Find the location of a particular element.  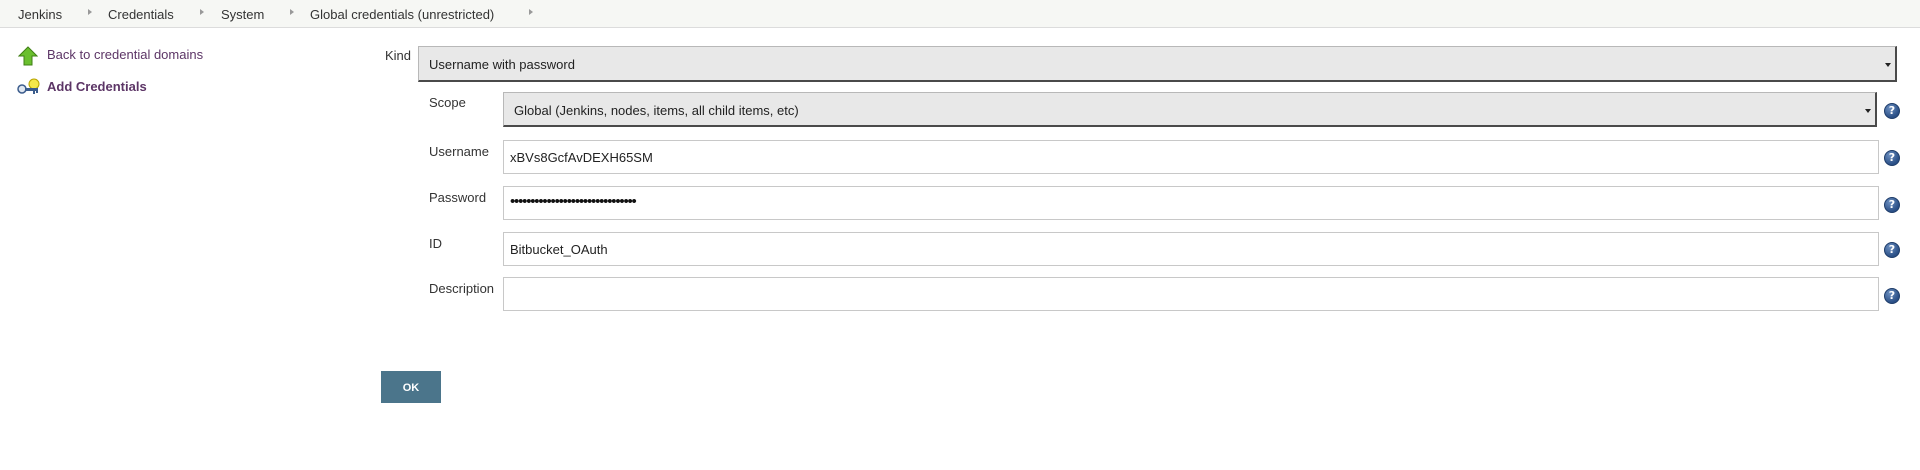

breadcrumb-credentials: Credentials is located at coordinates (141, 14).